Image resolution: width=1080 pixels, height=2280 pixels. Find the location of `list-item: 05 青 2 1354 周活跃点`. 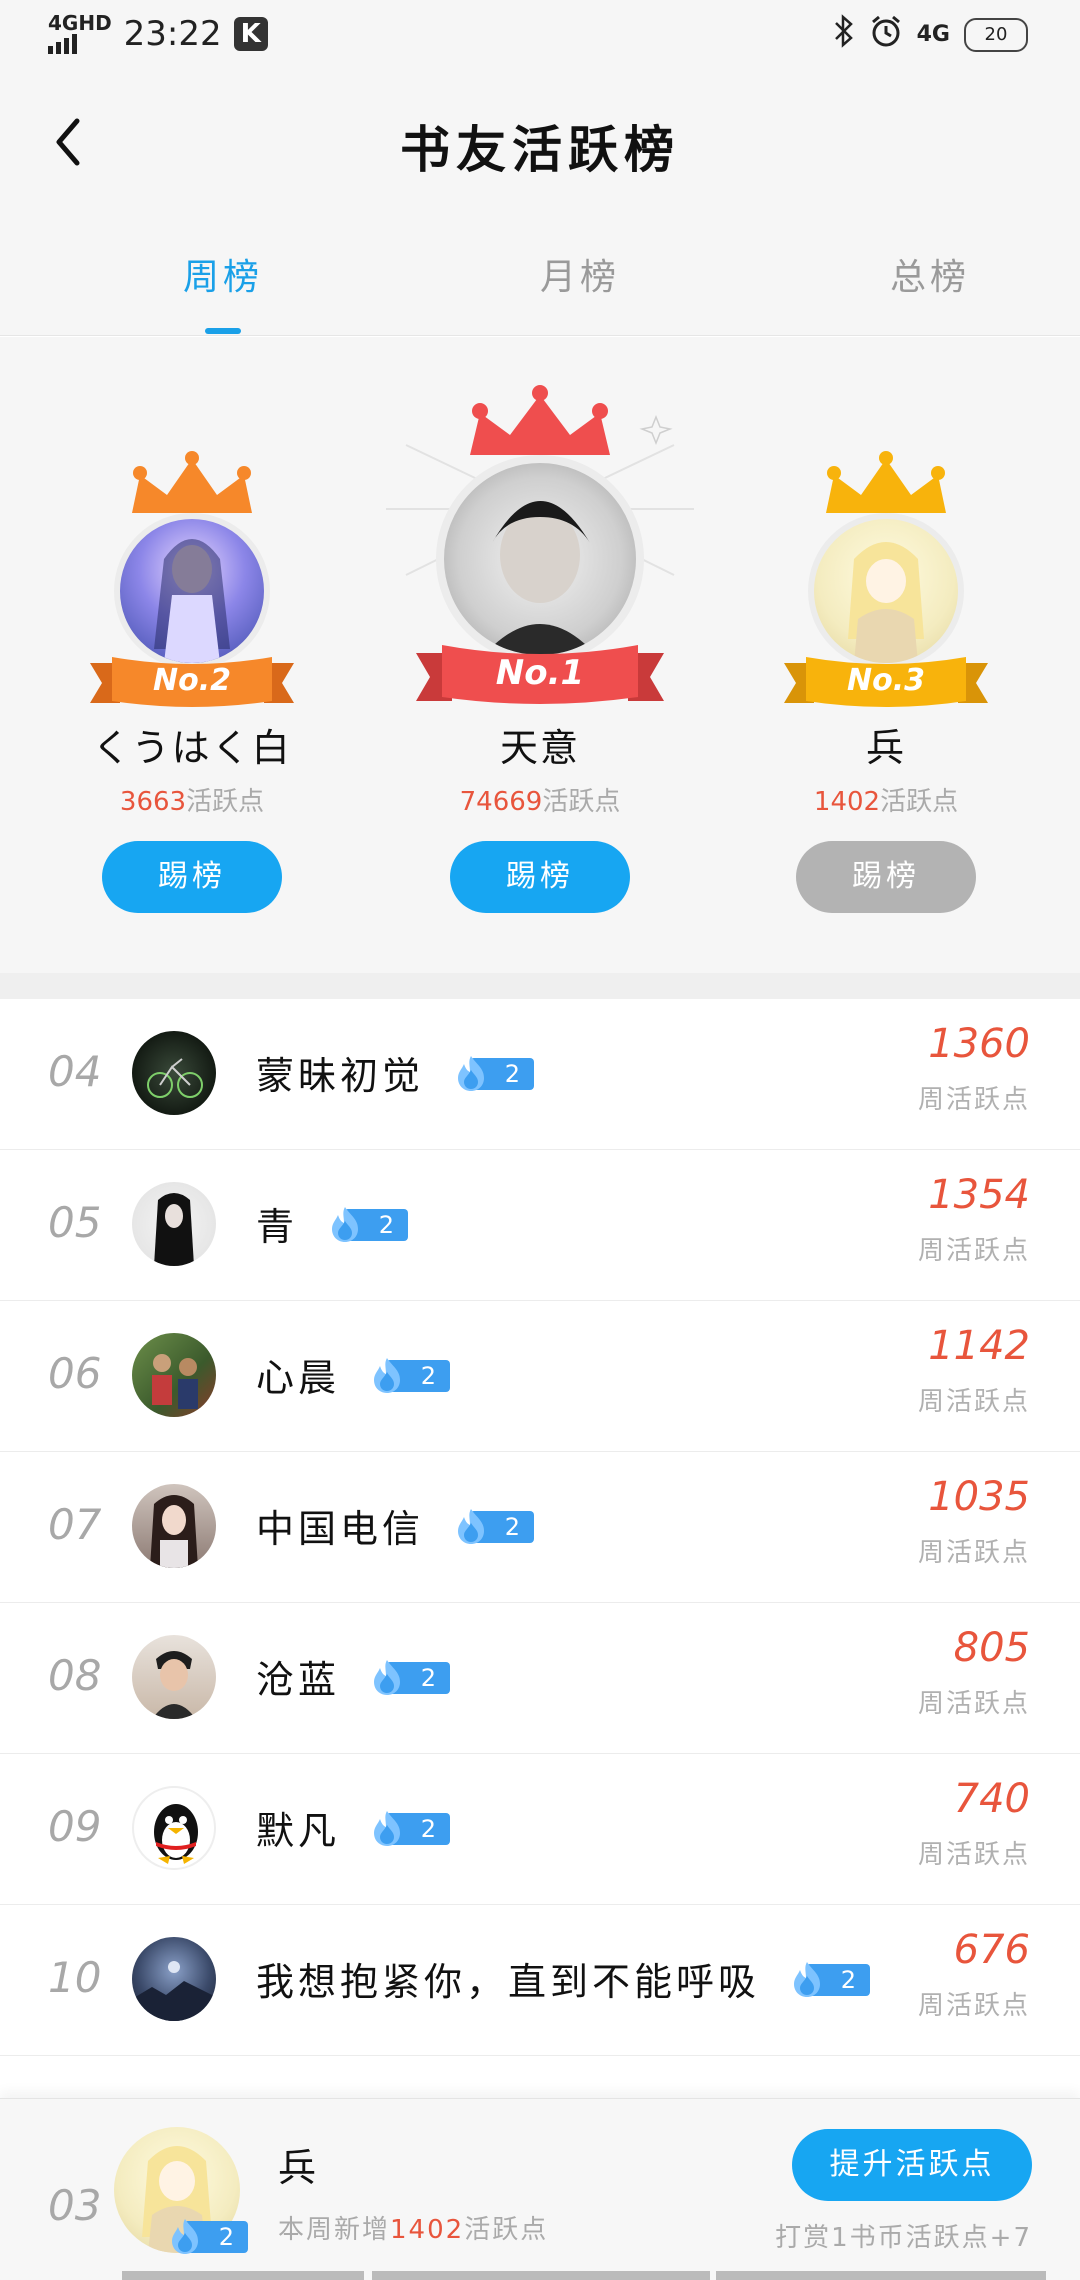

list-item: 05 青 2 1354 周活跃点 is located at coordinates (540, 1225).